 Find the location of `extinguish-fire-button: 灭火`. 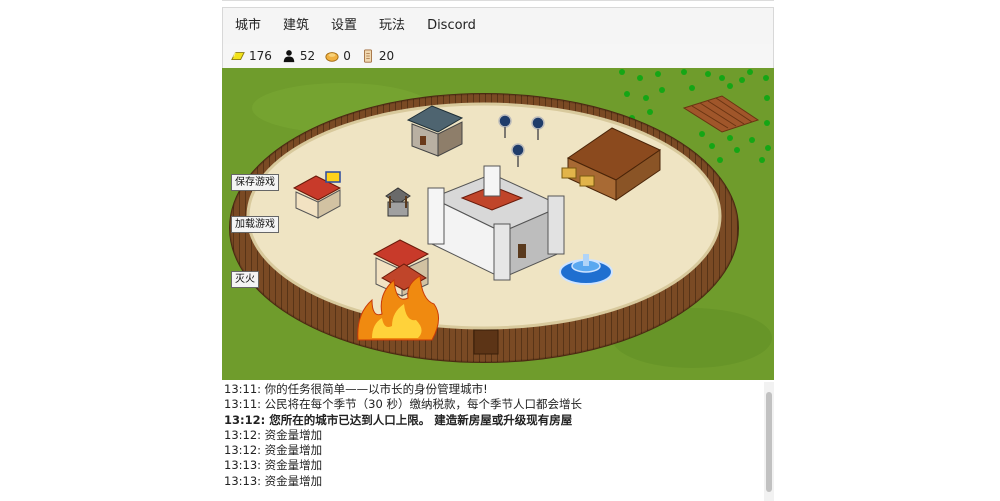

extinguish-fire-button: 灭火 is located at coordinates (245, 279).